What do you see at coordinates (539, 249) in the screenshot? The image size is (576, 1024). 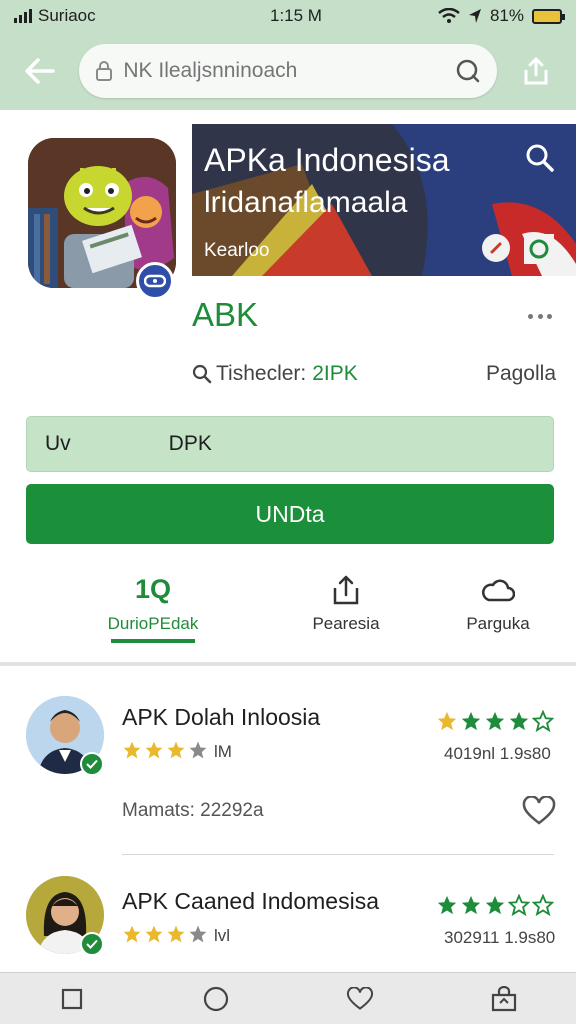 I see `camera-icon` at bounding box center [539, 249].